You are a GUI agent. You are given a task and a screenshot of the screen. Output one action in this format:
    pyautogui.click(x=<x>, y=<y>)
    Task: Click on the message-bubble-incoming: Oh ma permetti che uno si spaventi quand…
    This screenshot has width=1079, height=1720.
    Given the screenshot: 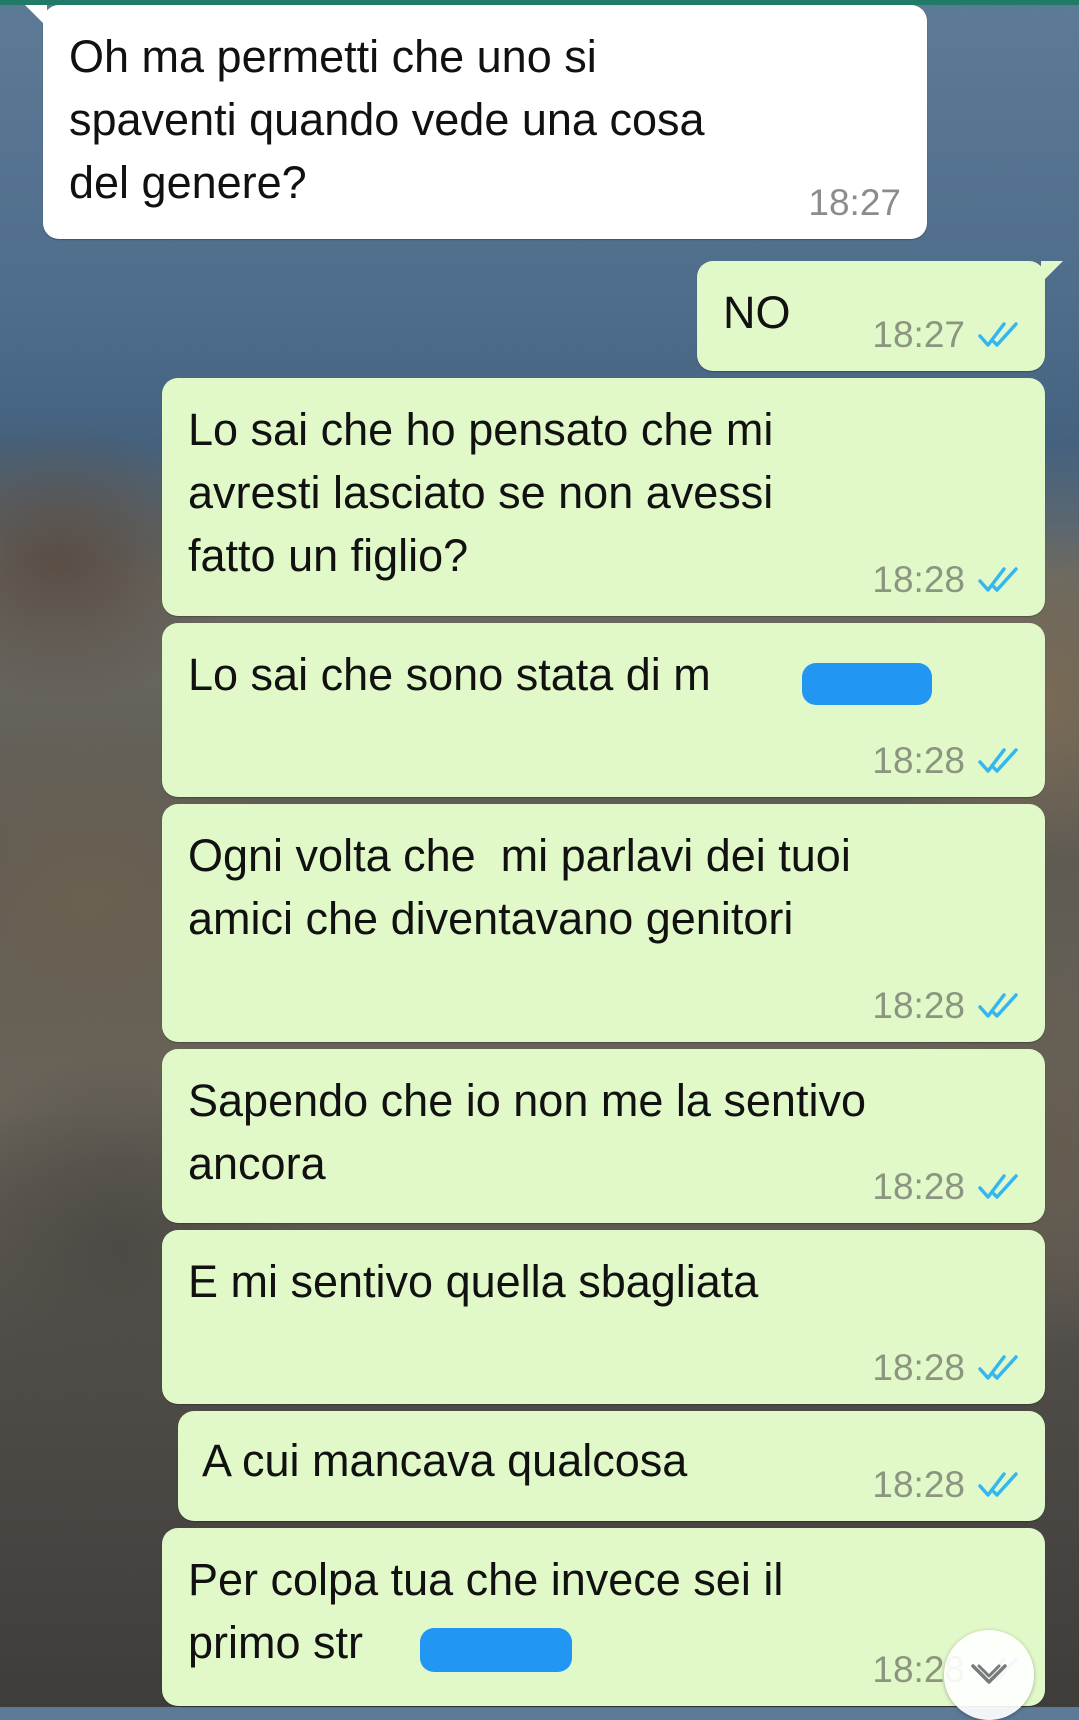 What is the action you would take?
    pyautogui.click(x=476, y=122)
    